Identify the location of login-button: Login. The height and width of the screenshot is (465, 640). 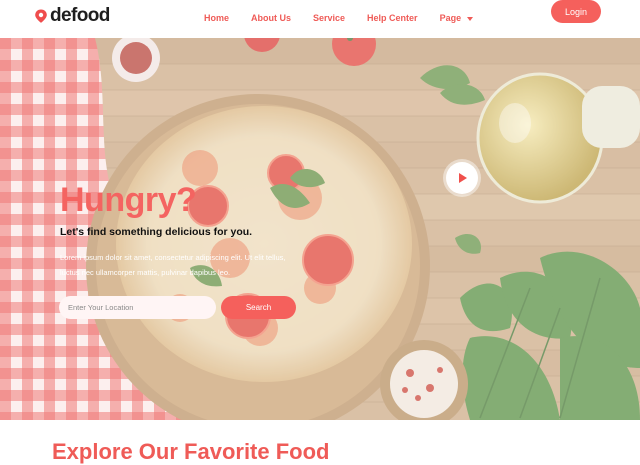
(576, 11).